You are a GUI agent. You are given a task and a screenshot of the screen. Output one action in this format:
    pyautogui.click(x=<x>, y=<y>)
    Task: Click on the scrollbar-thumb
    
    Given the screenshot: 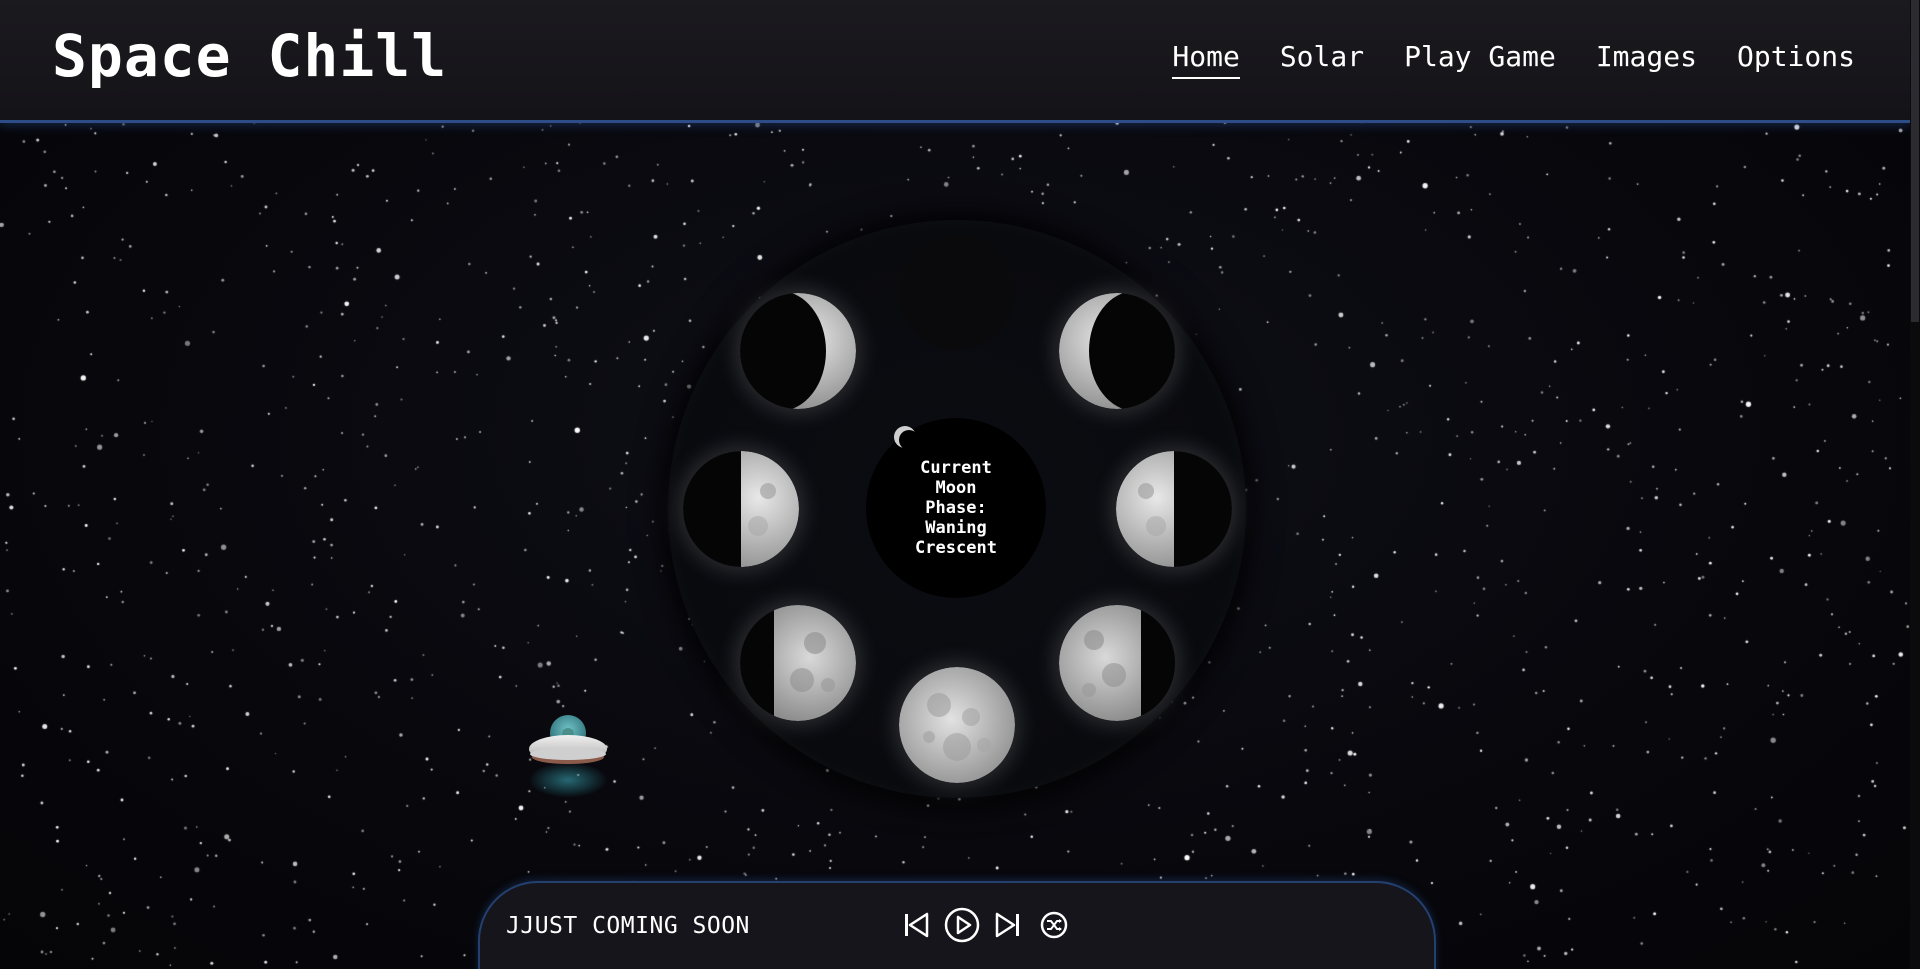 What is the action you would take?
    pyautogui.click(x=1915, y=161)
    